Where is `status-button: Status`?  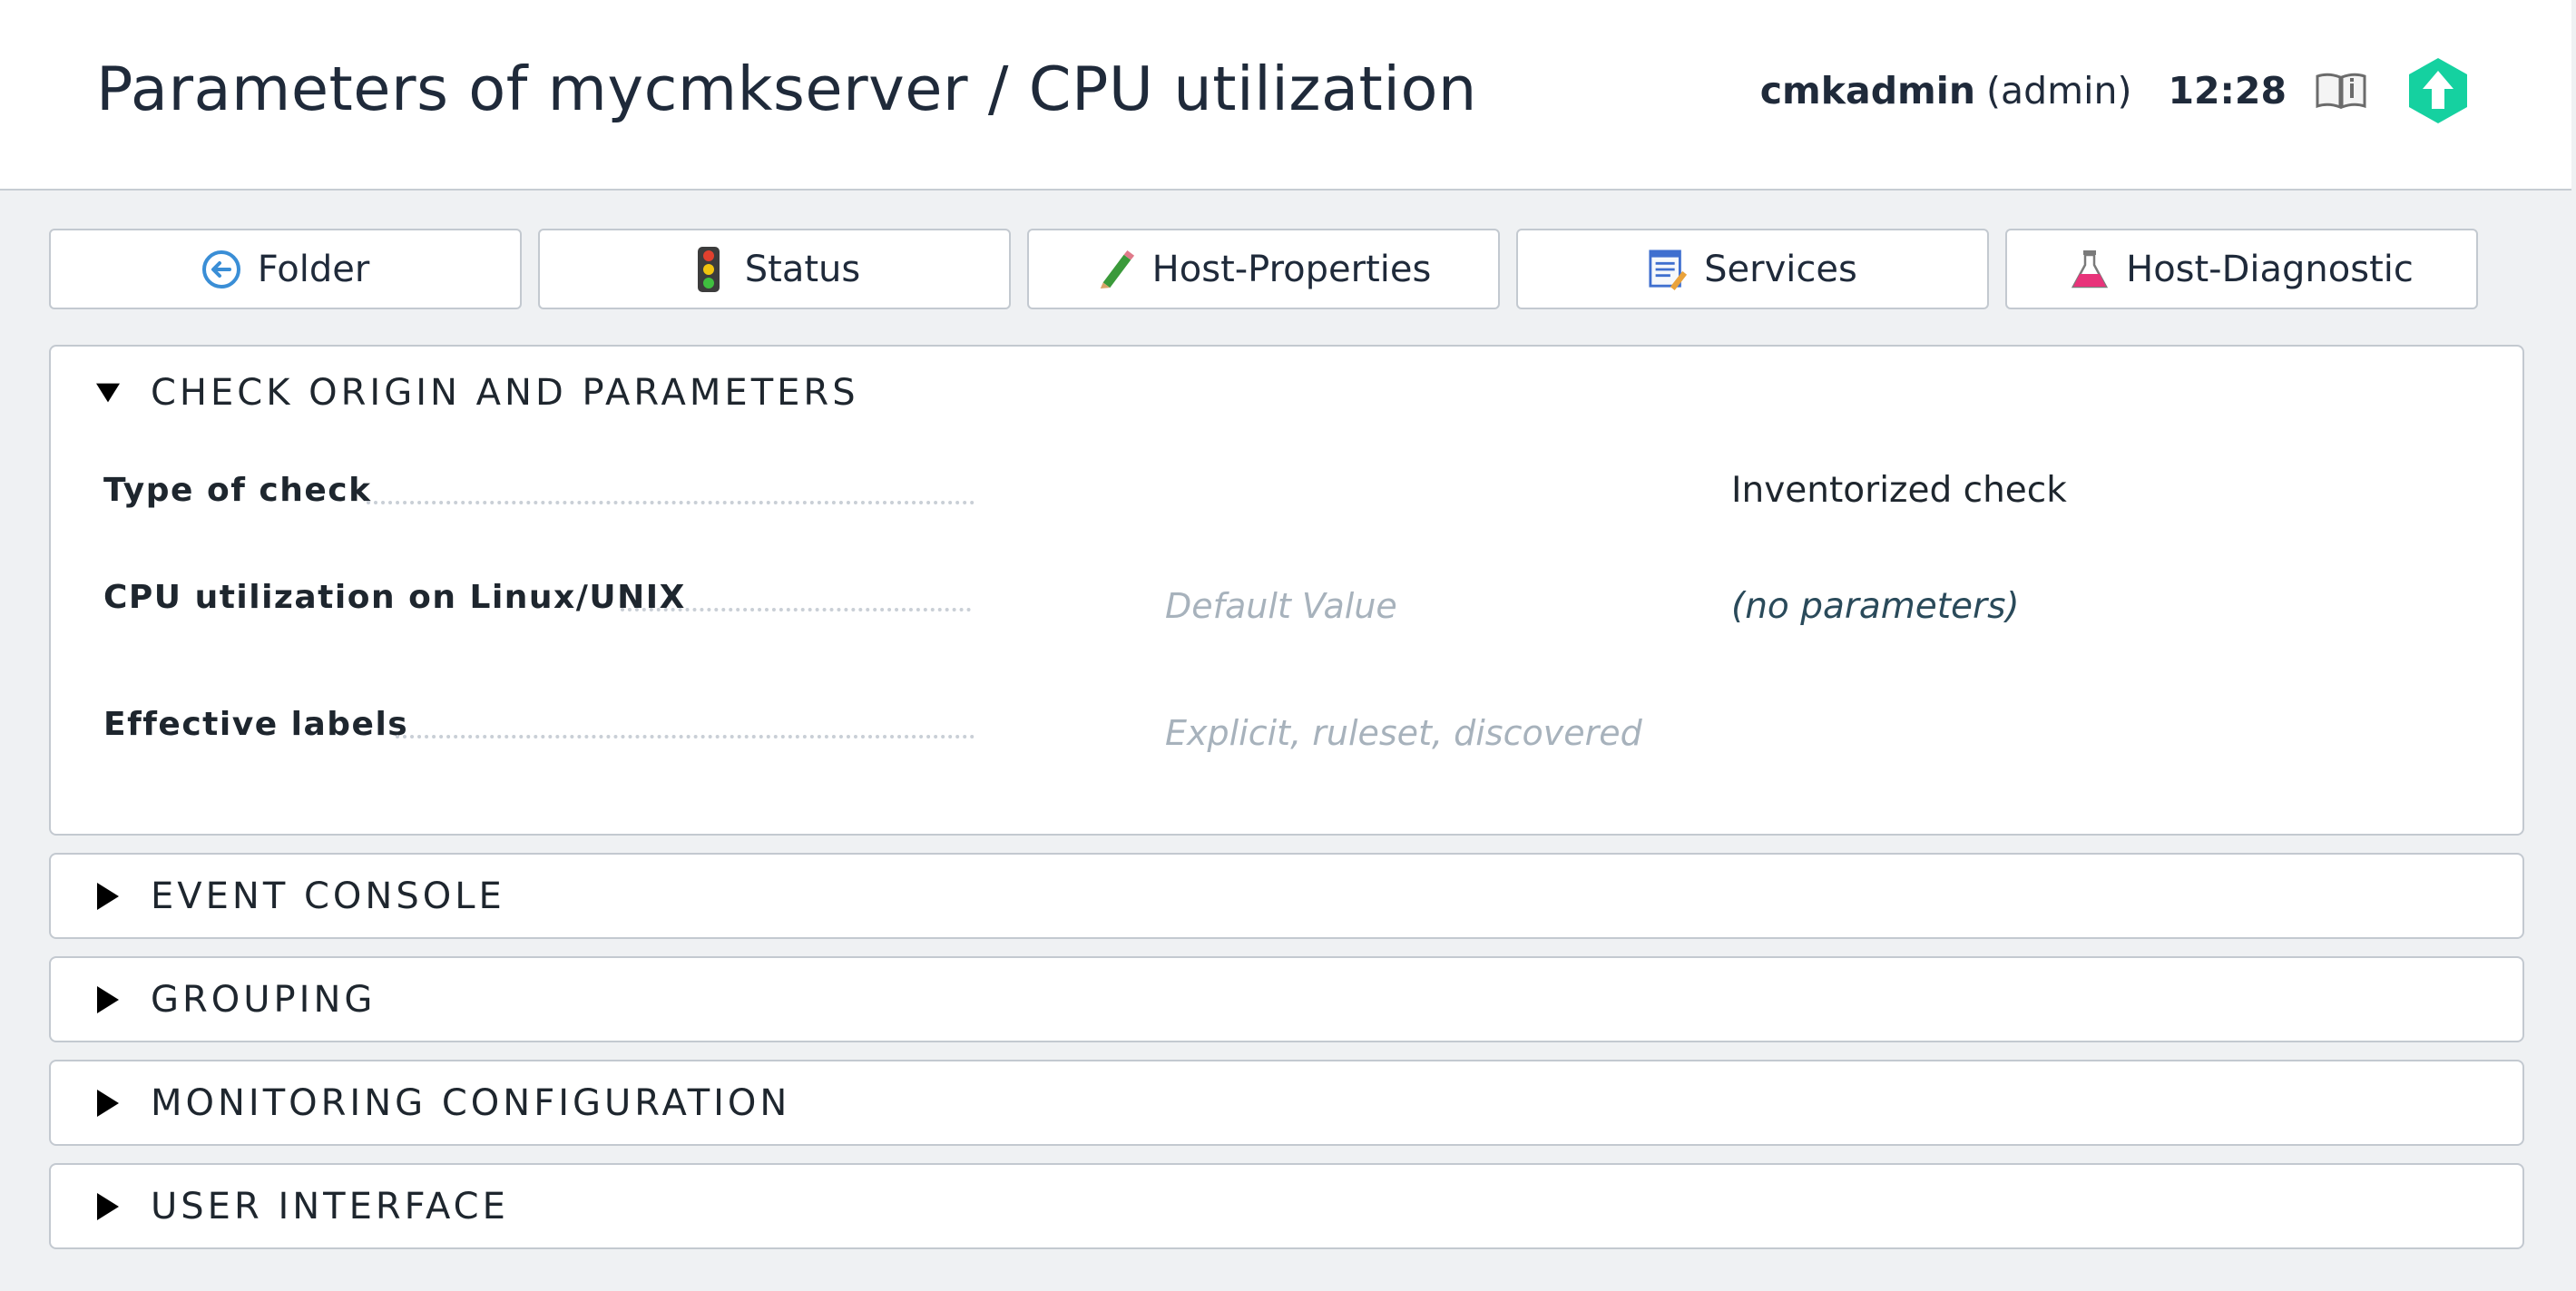
status-button: Status is located at coordinates (774, 269).